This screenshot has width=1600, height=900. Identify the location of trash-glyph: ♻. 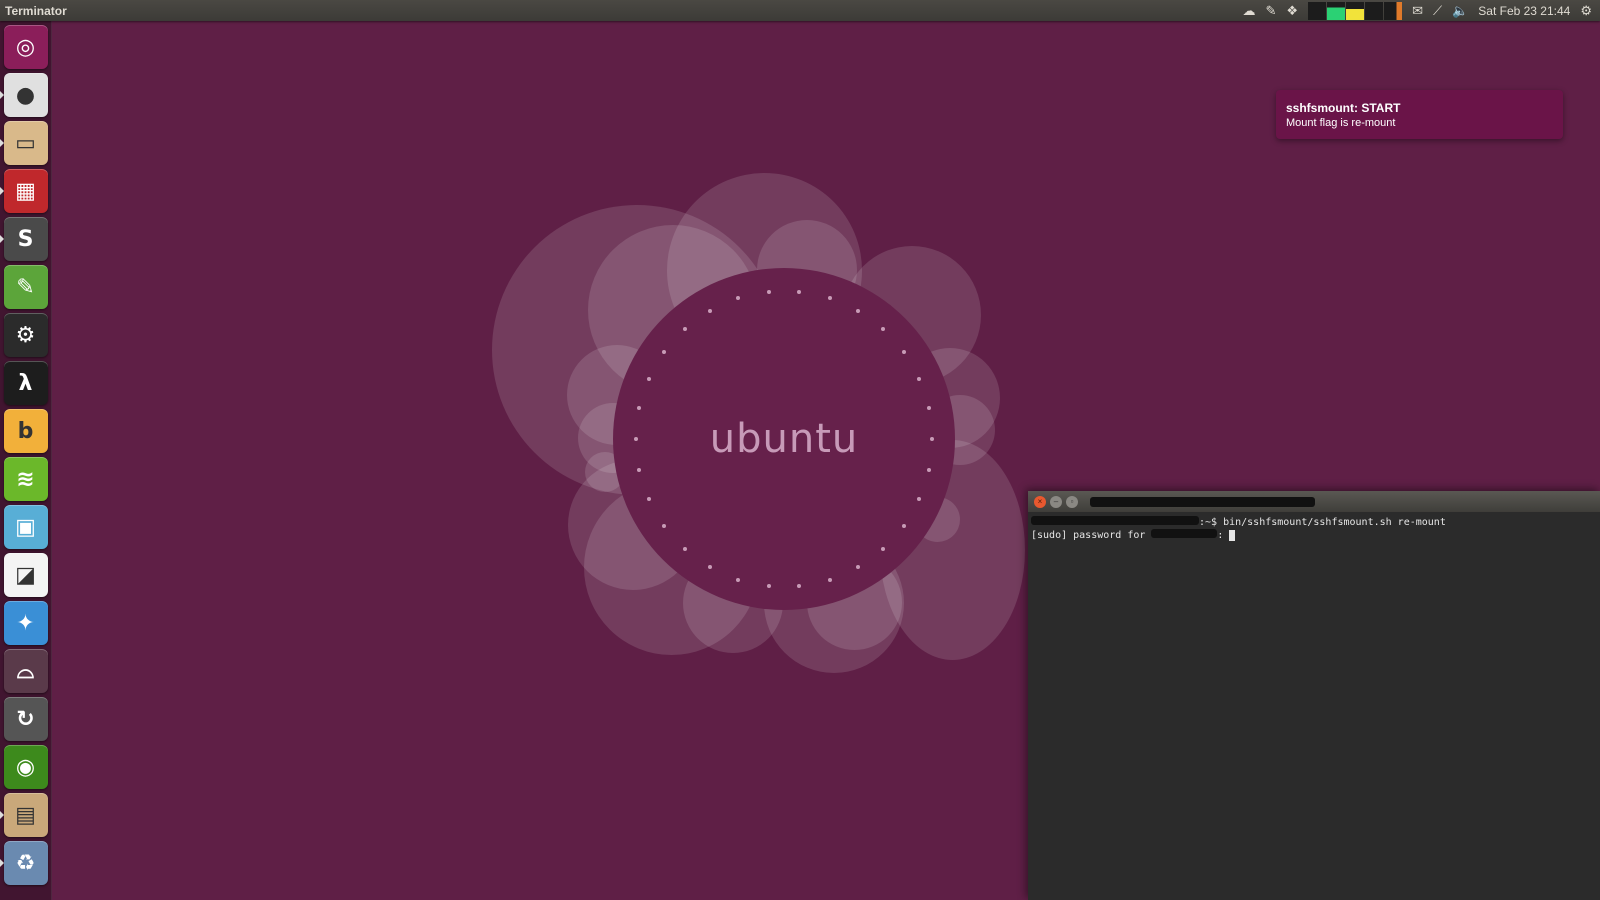
(25, 863).